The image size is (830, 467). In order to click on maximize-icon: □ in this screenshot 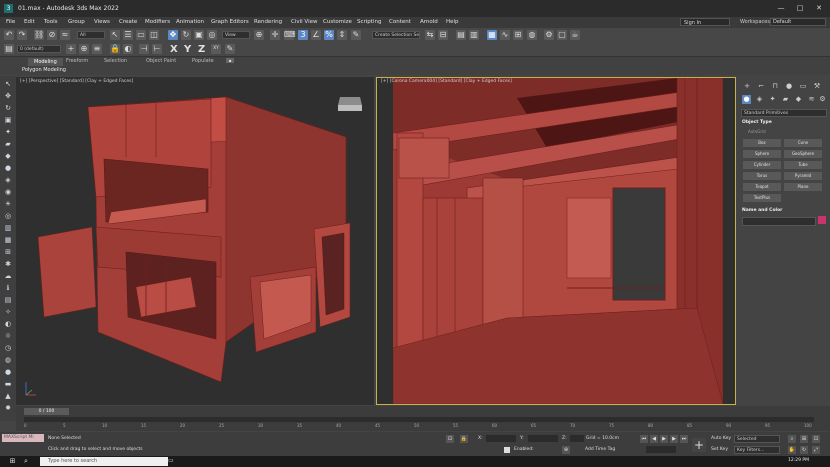, I will do `click(800, 8)`.